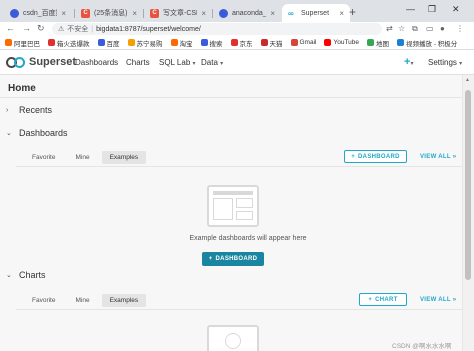 This screenshot has height=351, width=474. I want to click on extensions-icon: ⧉, so click(415, 29).